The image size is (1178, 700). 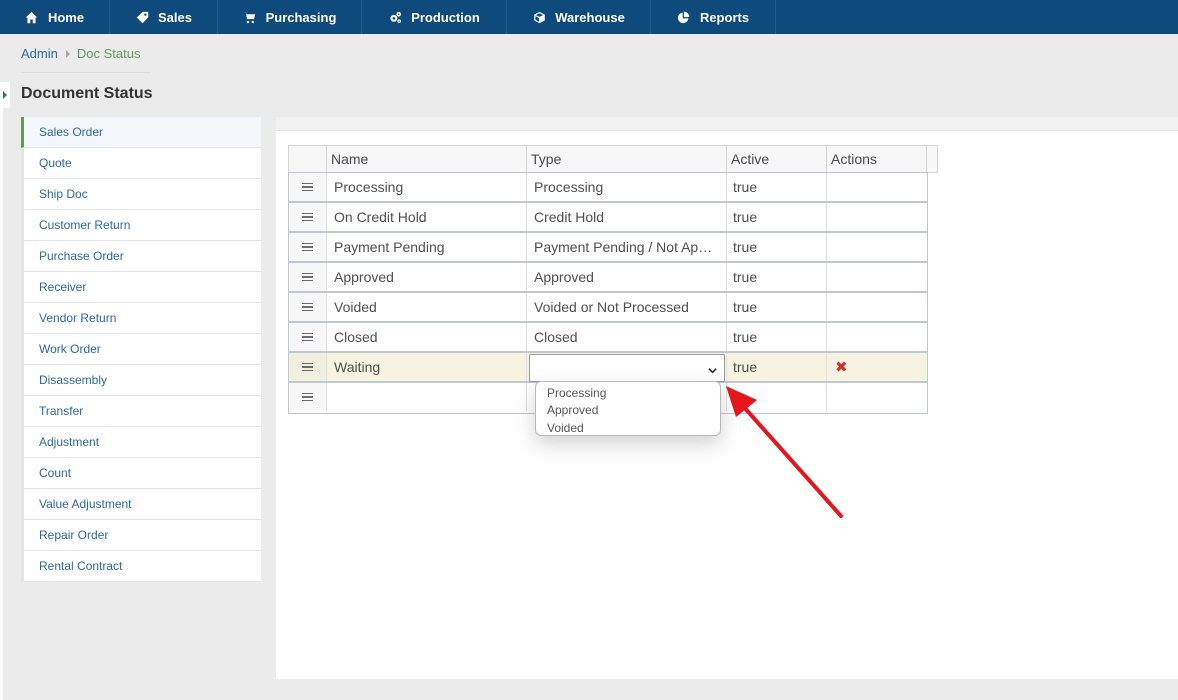 I want to click on content-toolbar-strip, so click(x=727, y=124).